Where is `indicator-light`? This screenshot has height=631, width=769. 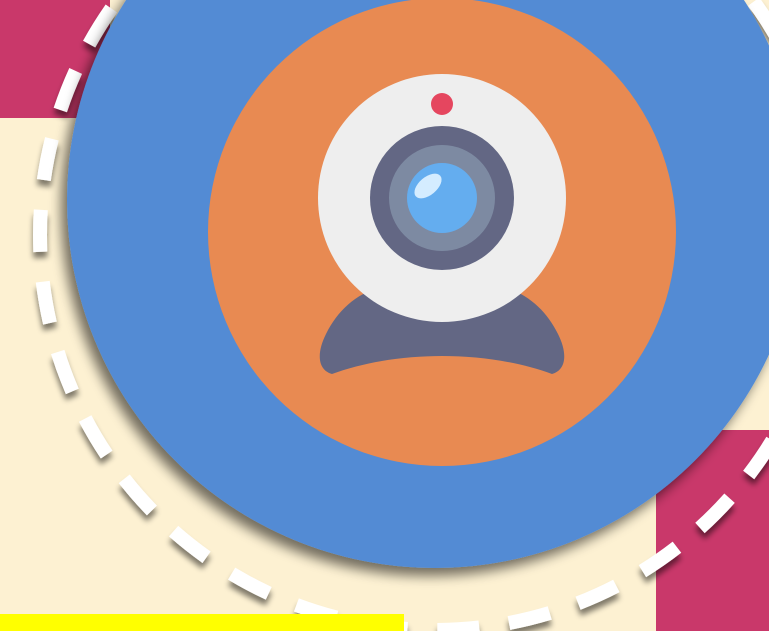 indicator-light is located at coordinates (442, 104).